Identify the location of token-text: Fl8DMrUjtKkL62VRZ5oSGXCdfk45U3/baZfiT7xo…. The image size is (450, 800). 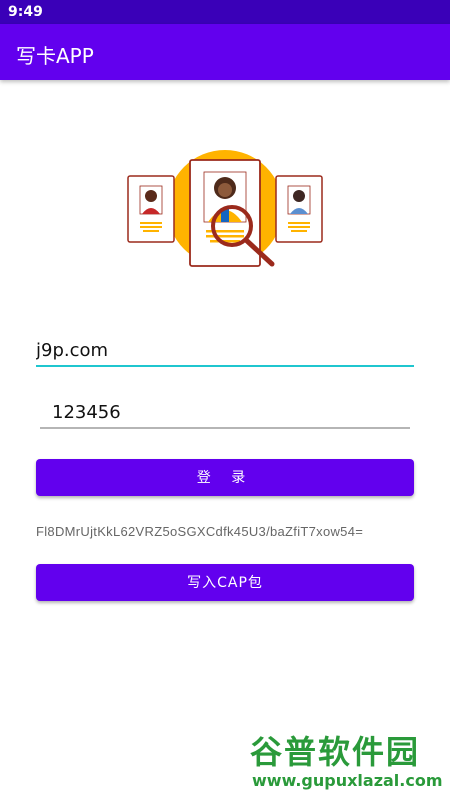
(200, 531).